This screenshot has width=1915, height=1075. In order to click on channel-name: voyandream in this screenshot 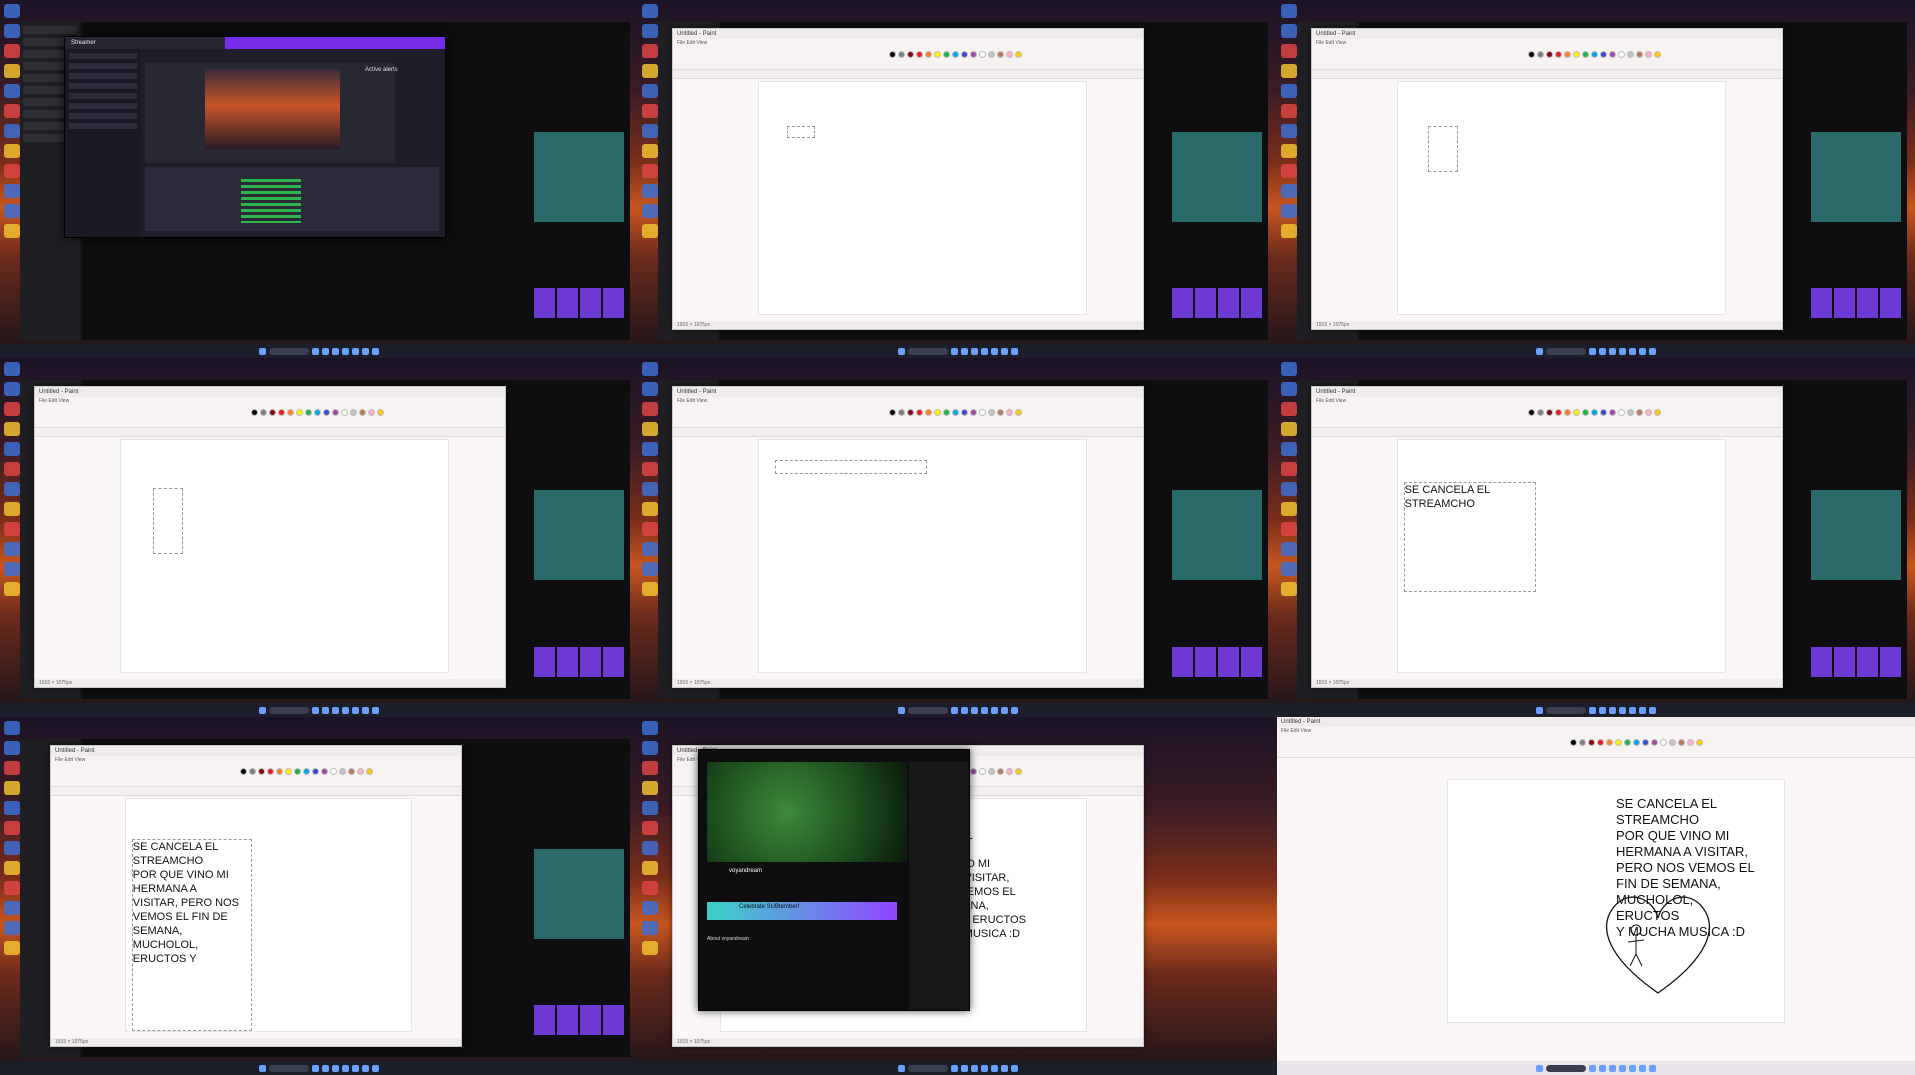, I will do `click(745, 871)`.